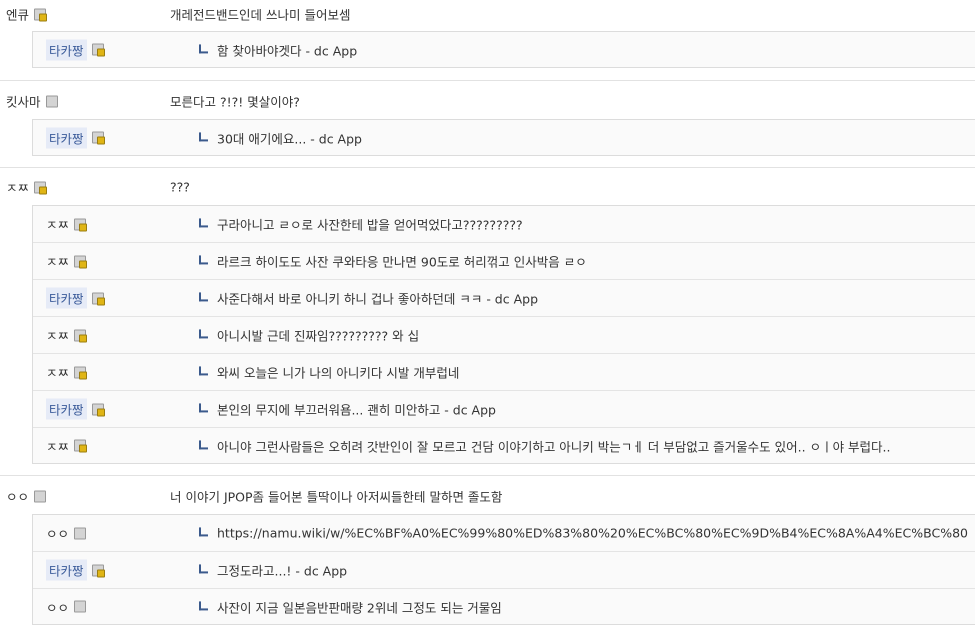 The width and height of the screenshot is (975, 625). Describe the element at coordinates (180, 187) in the screenshot. I see `comment-text: ???` at that location.